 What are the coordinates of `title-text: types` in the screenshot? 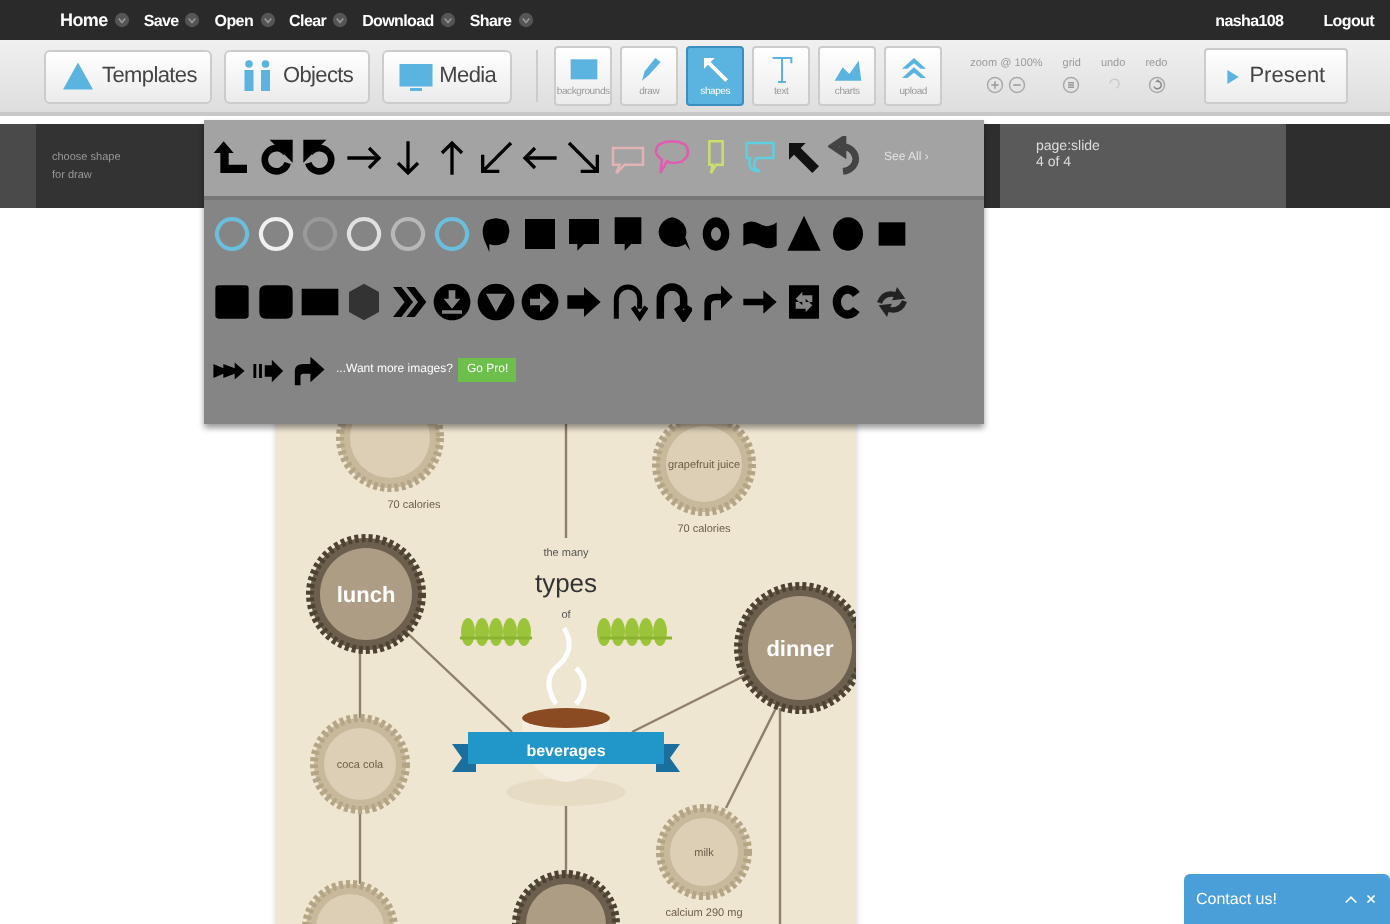 It's located at (566, 583).